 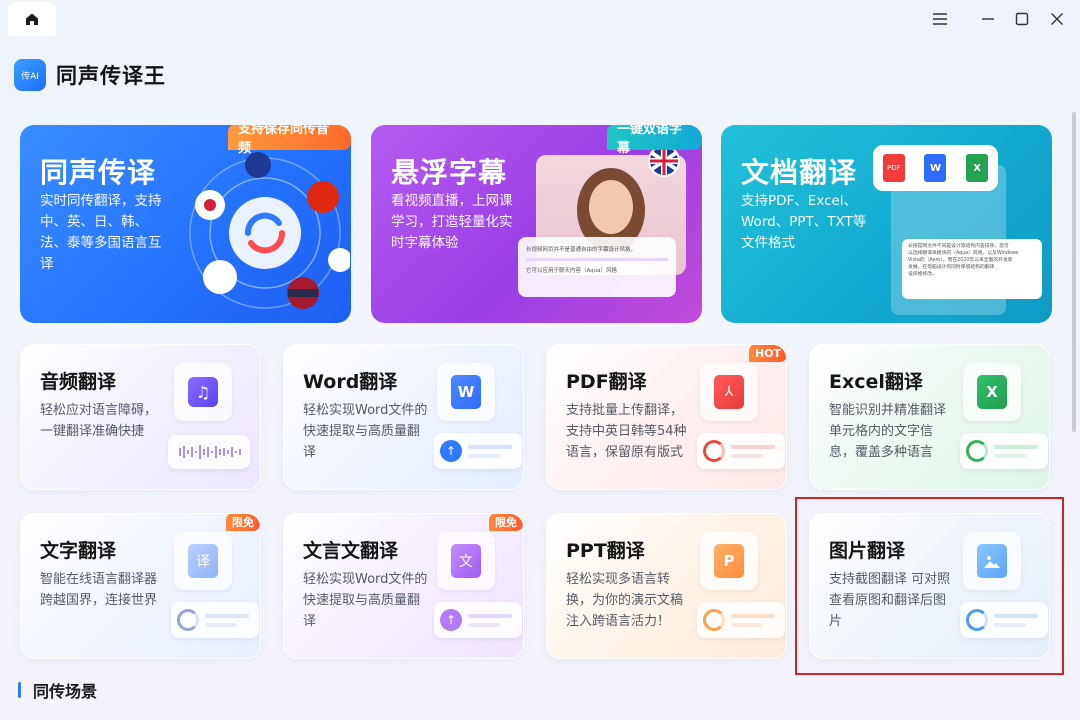 I want to click on menu-icon, so click(x=940, y=19).